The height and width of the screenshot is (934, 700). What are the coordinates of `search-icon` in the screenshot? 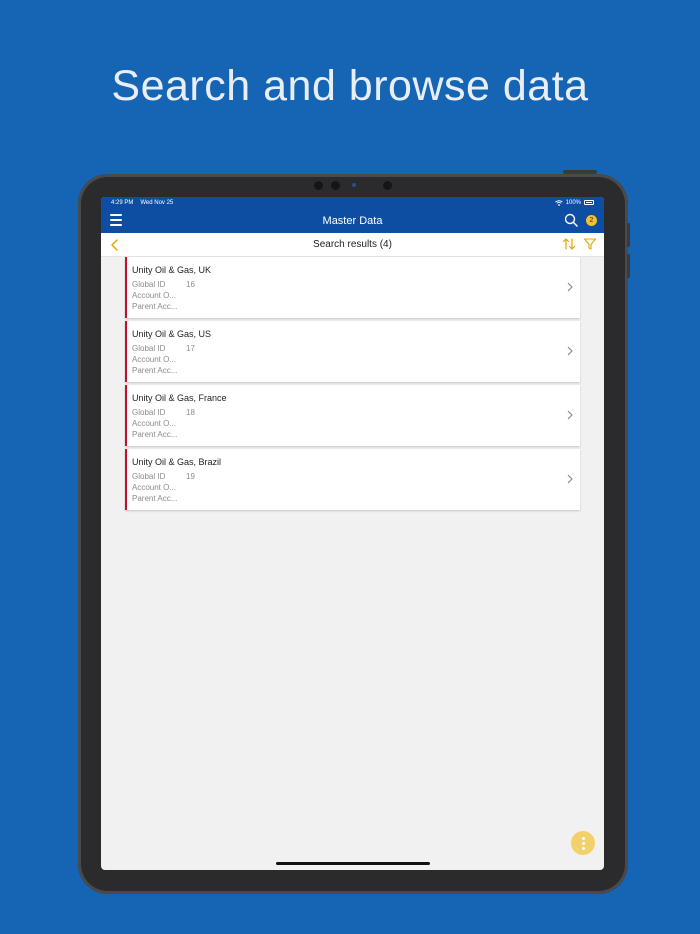 It's located at (571, 220).